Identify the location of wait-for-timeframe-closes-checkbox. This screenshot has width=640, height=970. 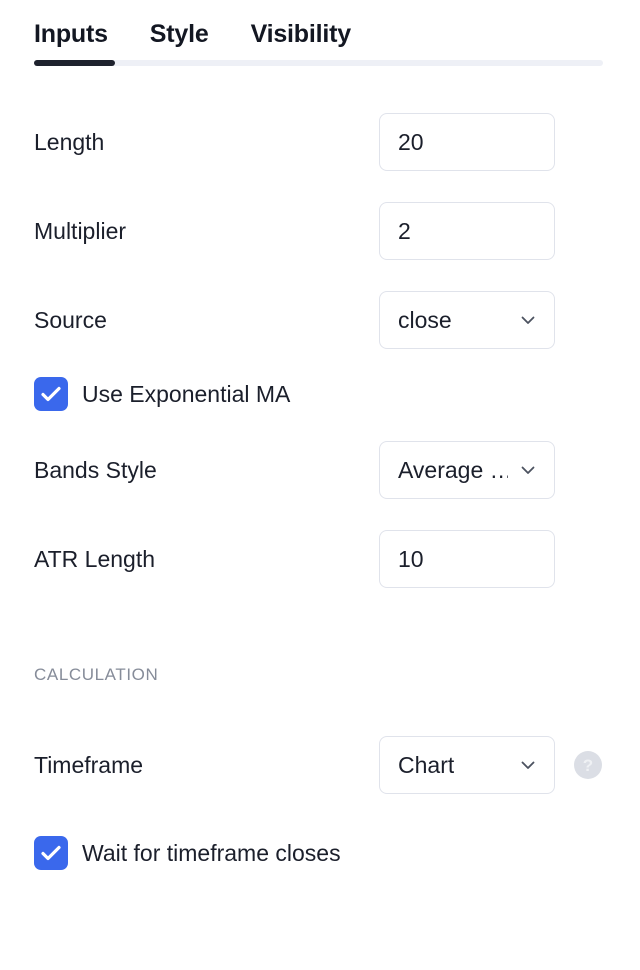
(51, 853).